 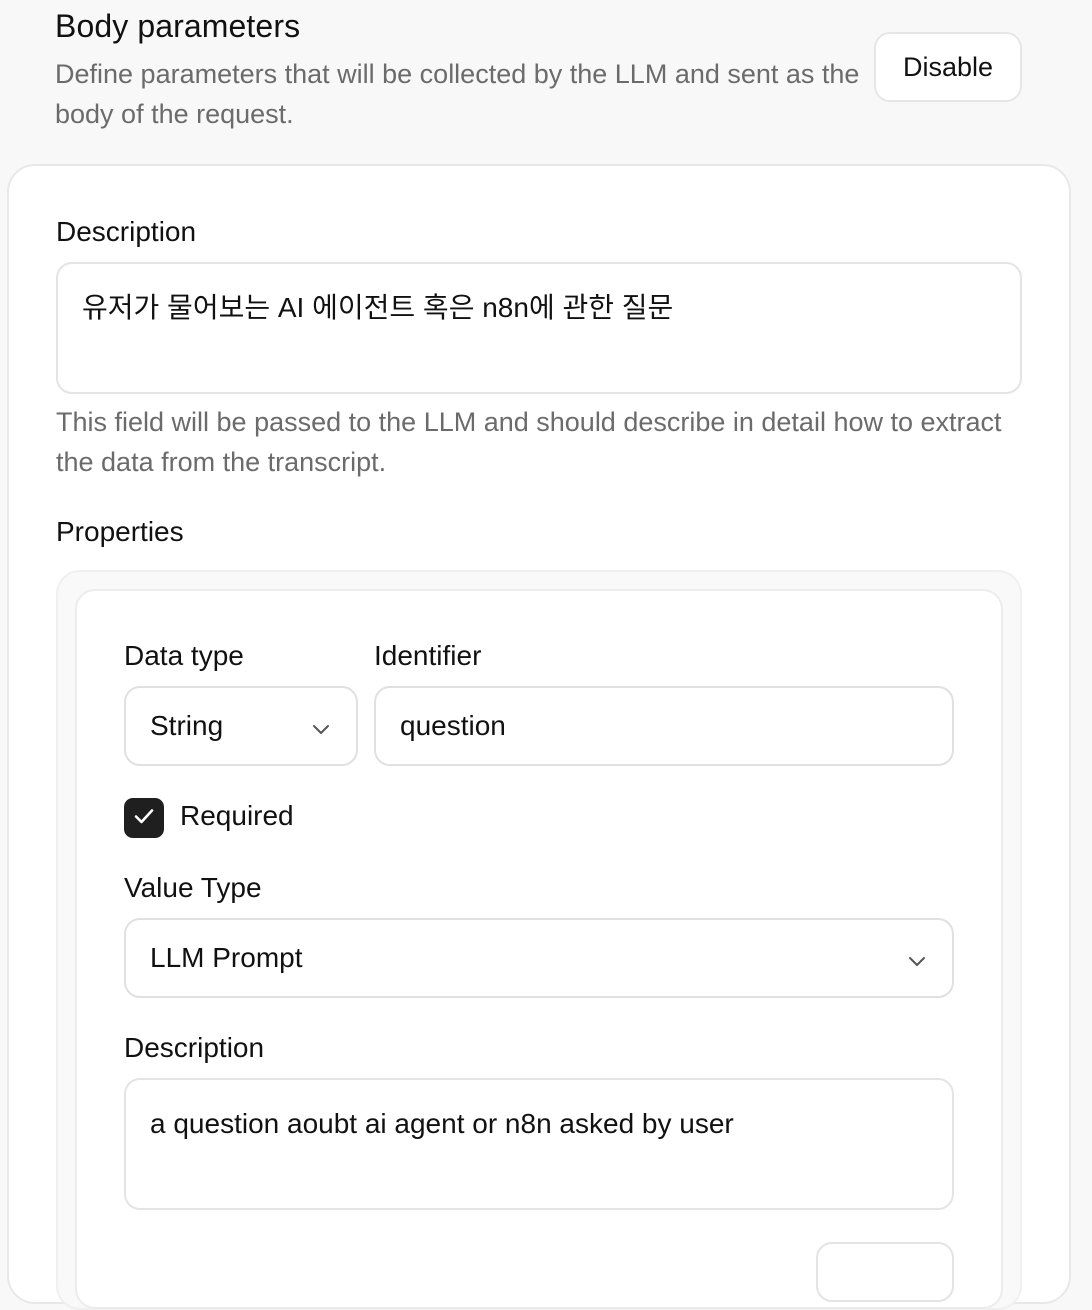 What do you see at coordinates (126, 231) in the screenshot?
I see `description-label: Description` at bounding box center [126, 231].